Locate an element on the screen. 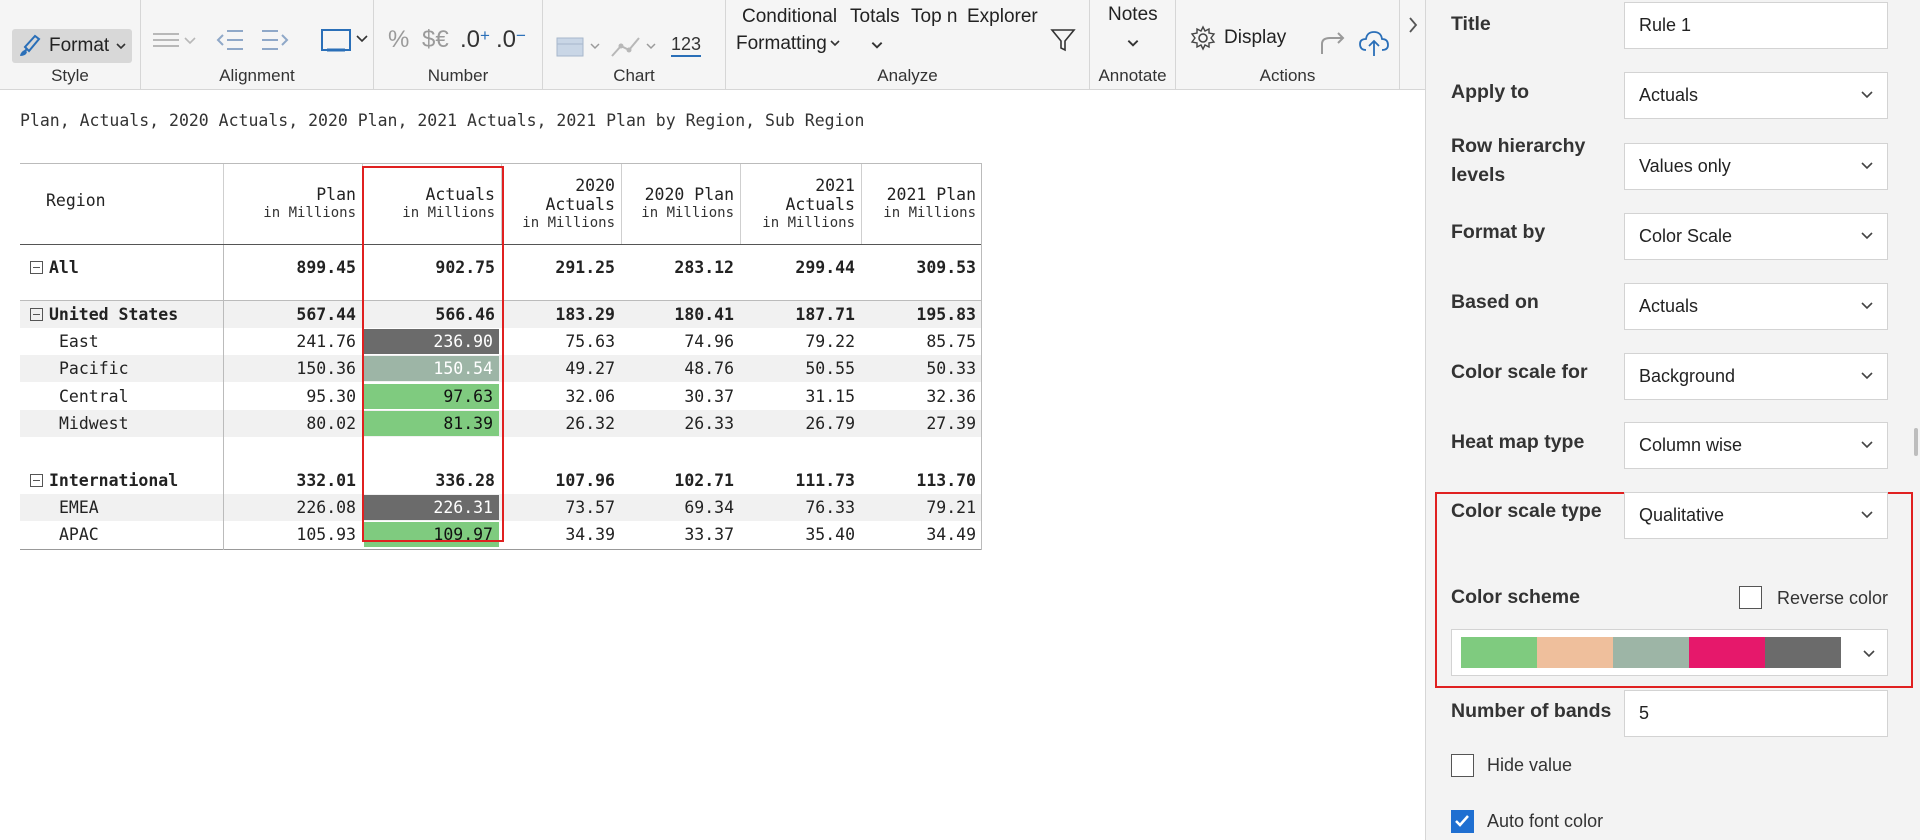  table-row: Central 95.30 97.63 32.06 30.37 31.15 32.36 is located at coordinates (501, 396).